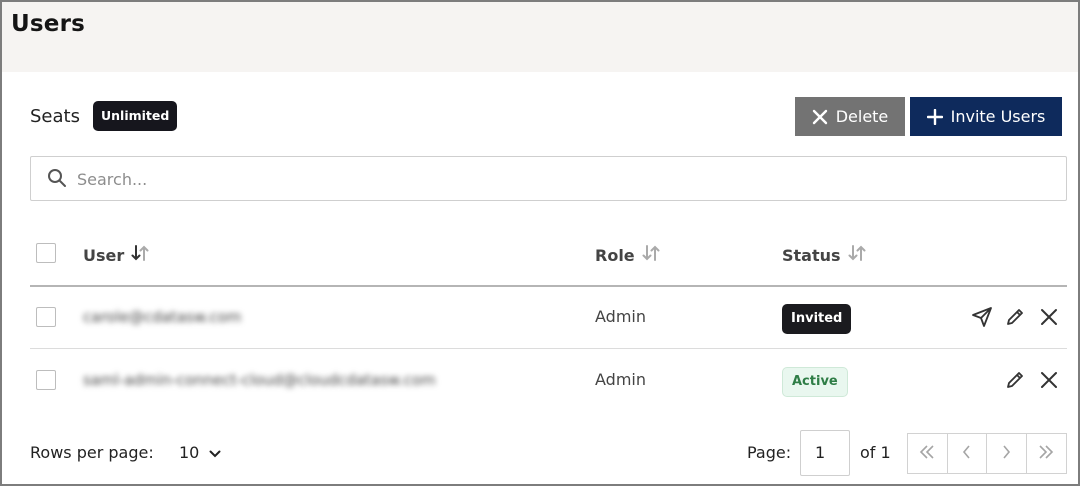  Describe the element at coordinates (825, 453) in the screenshot. I see `page-number-input: 1` at that location.